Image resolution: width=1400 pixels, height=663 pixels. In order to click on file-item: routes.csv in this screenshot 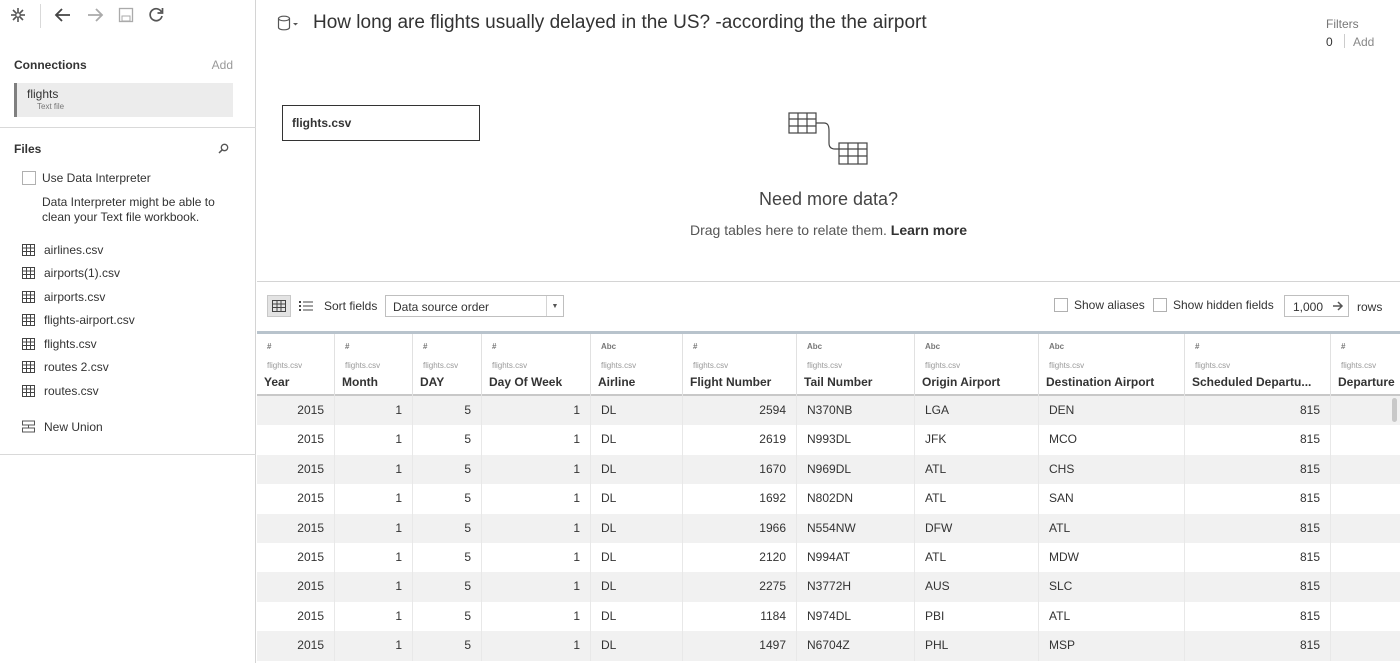, I will do `click(132, 391)`.